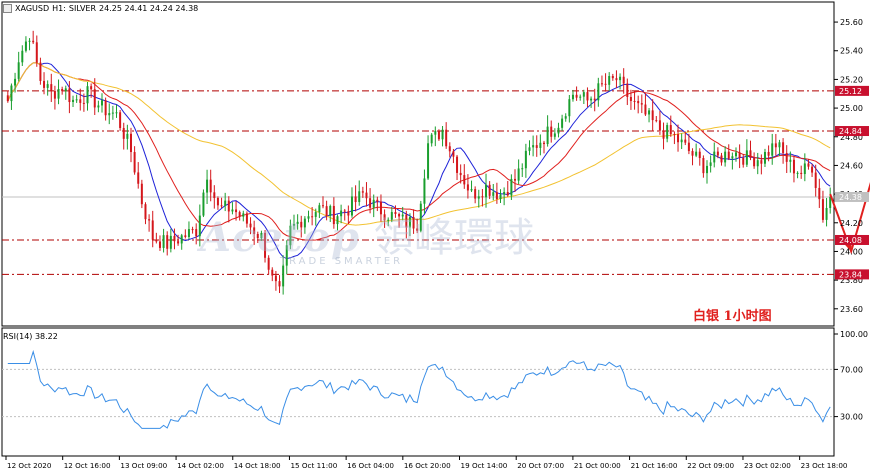  What do you see at coordinates (850, 91) in the screenshot?
I see `level-price-label: 25.12` at bounding box center [850, 91].